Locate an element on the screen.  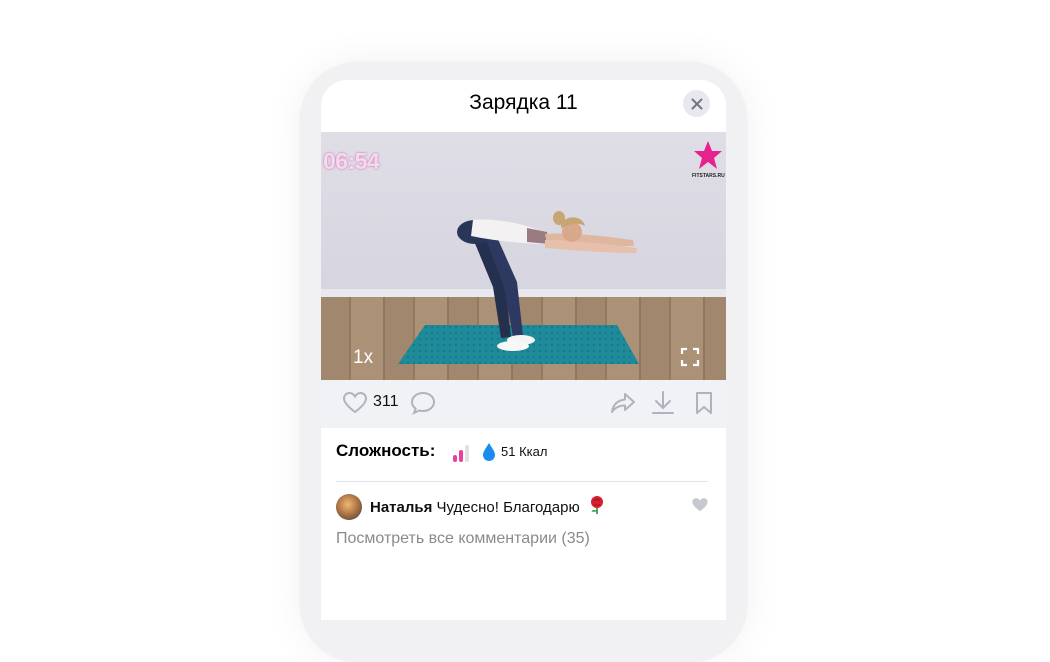
comment-author: Наталья is located at coordinates (401, 507).